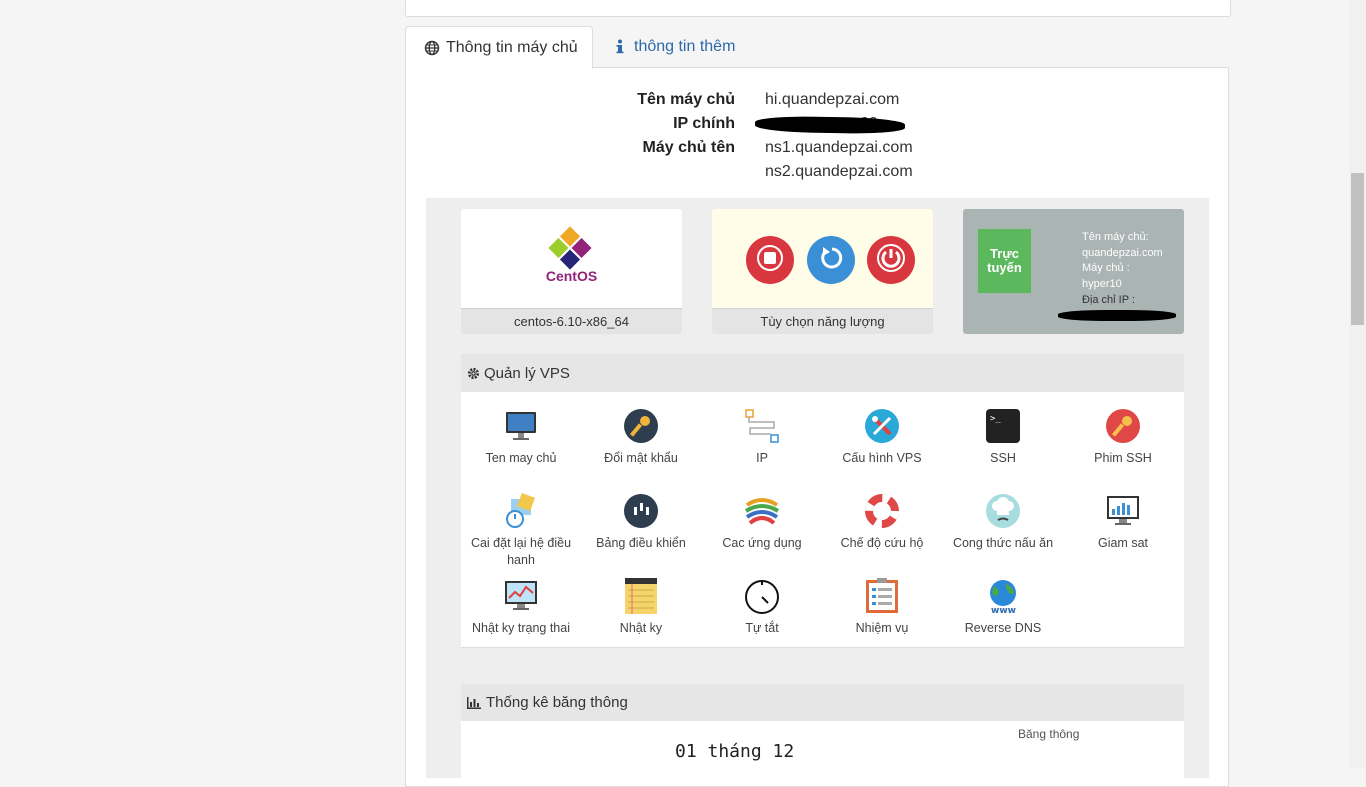 This screenshot has width=1366, height=787. I want to click on status-log-icon, so click(521, 596).